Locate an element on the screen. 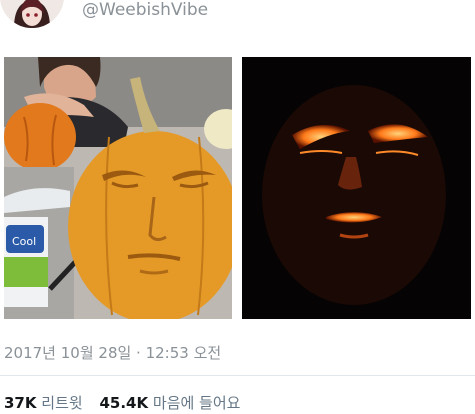  retweets-stat: 37K 리트윗 is located at coordinates (45, 403).